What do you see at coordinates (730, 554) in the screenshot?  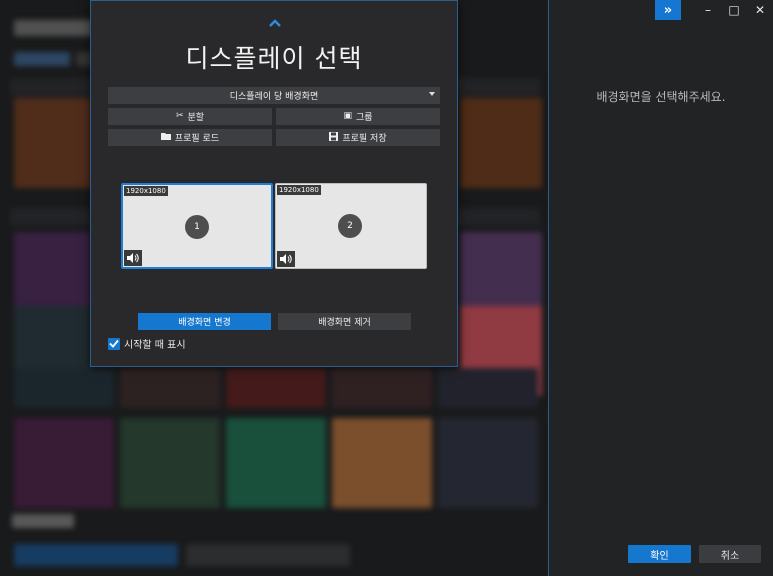 I see `cancel-button: 취소` at bounding box center [730, 554].